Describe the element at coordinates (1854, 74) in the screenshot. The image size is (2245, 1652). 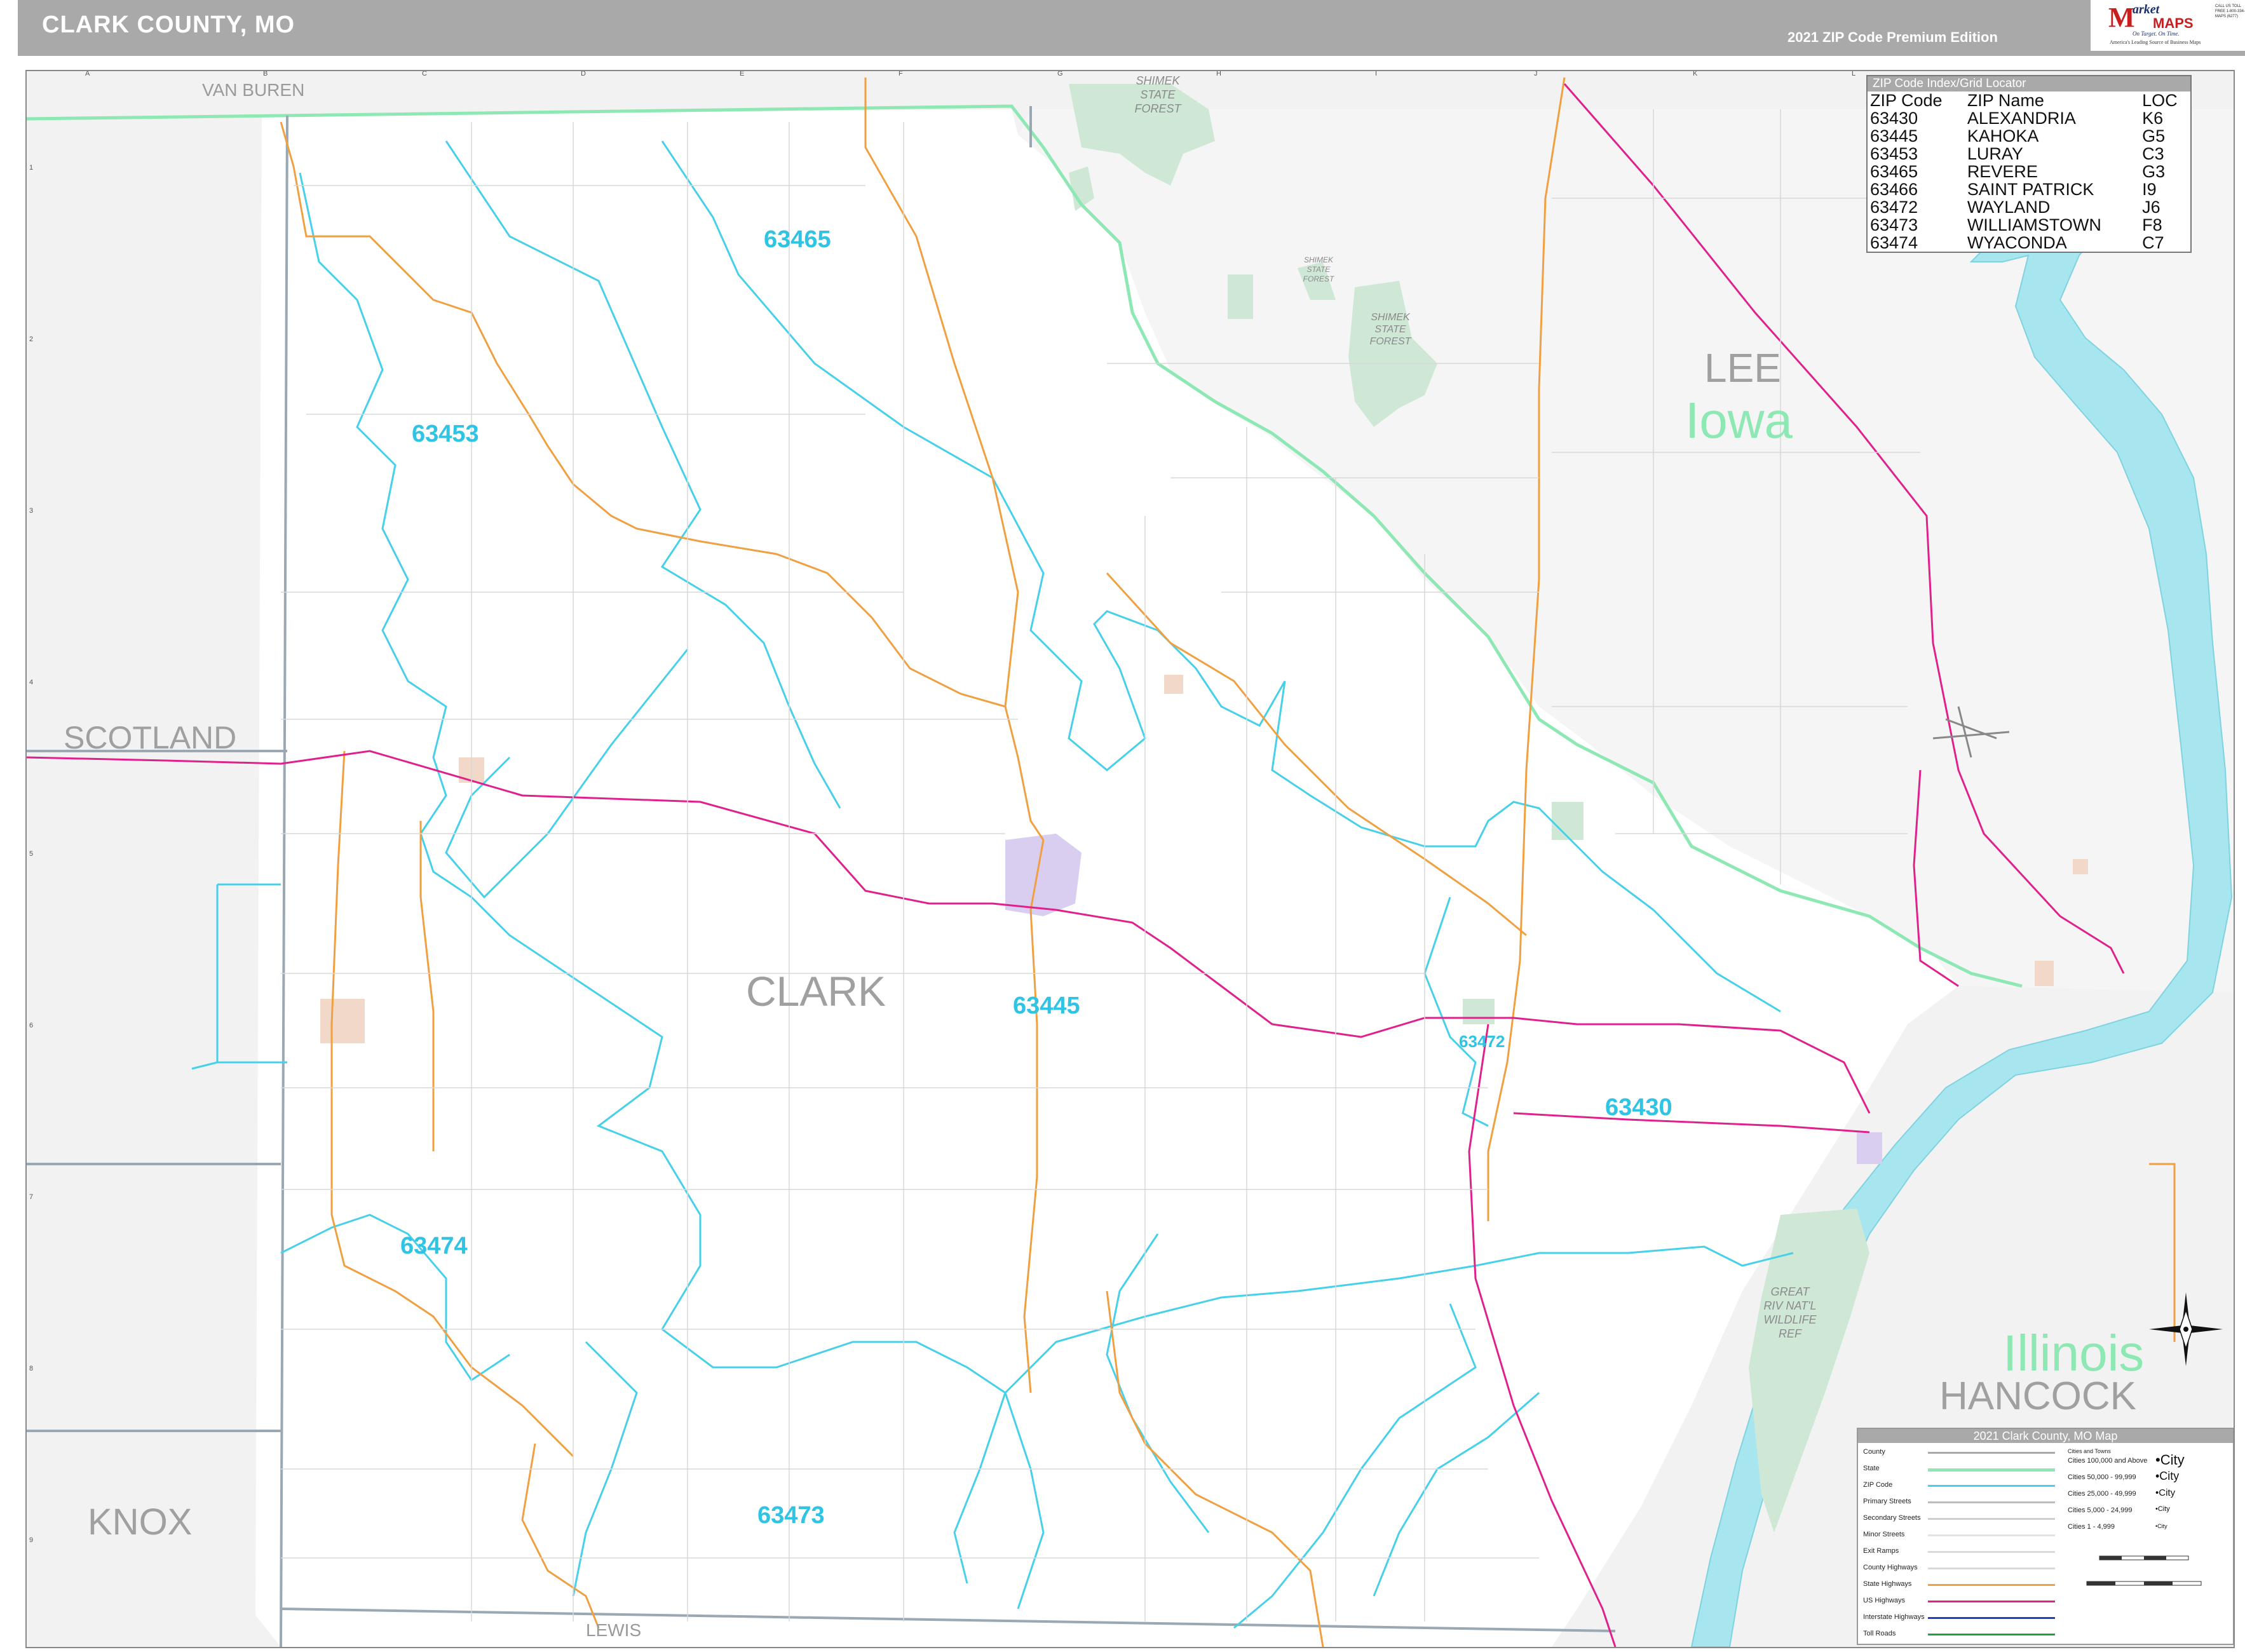
I see `grid-col-l: L` at that location.